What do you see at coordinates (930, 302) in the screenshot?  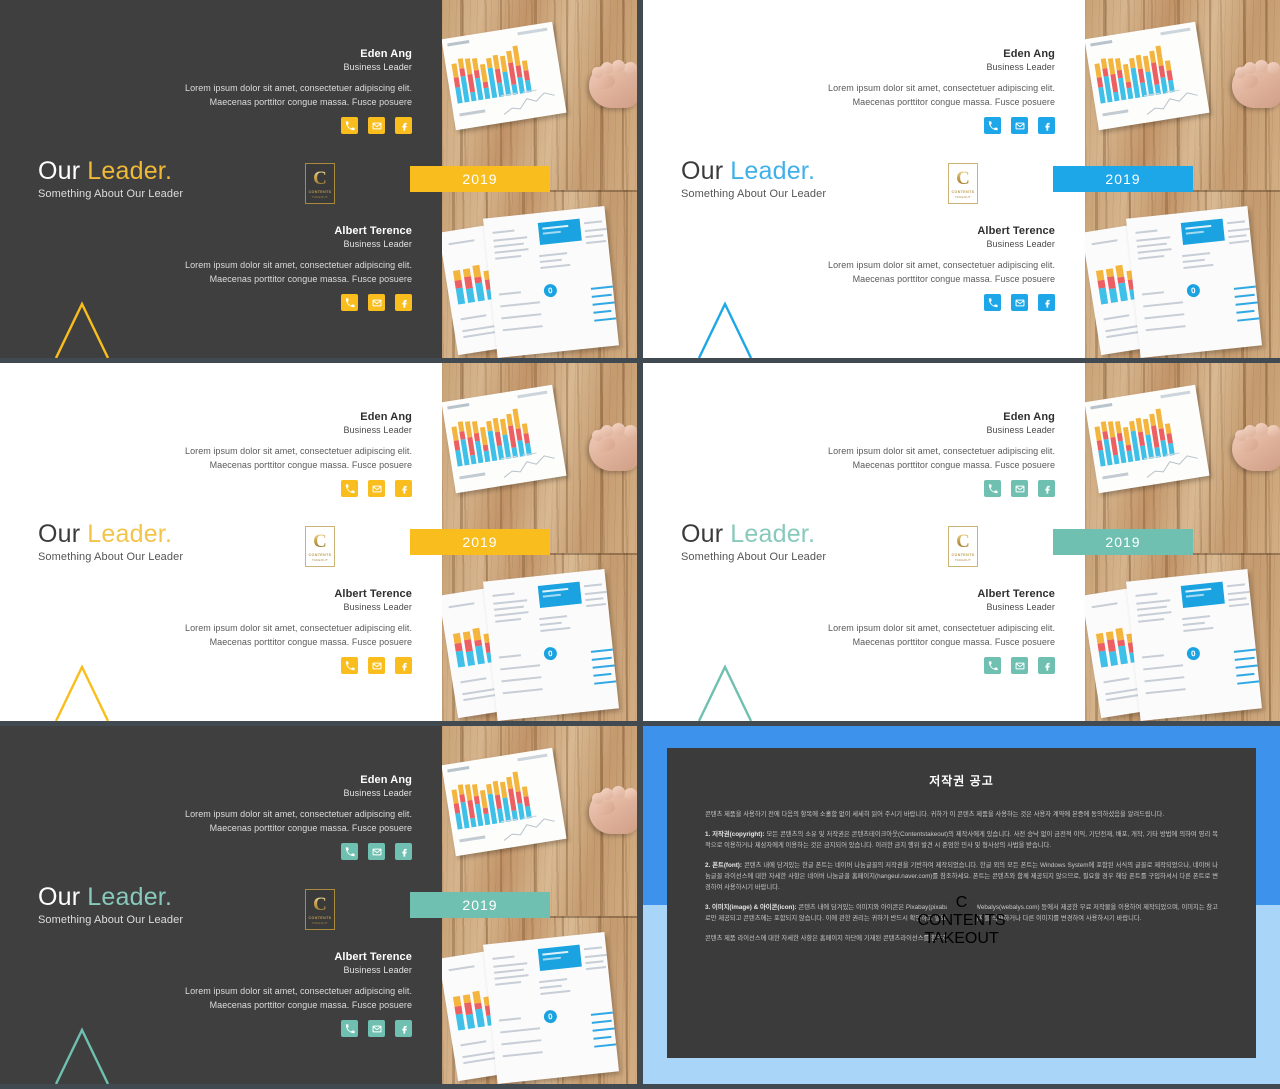 I see `social-icon-row` at bounding box center [930, 302].